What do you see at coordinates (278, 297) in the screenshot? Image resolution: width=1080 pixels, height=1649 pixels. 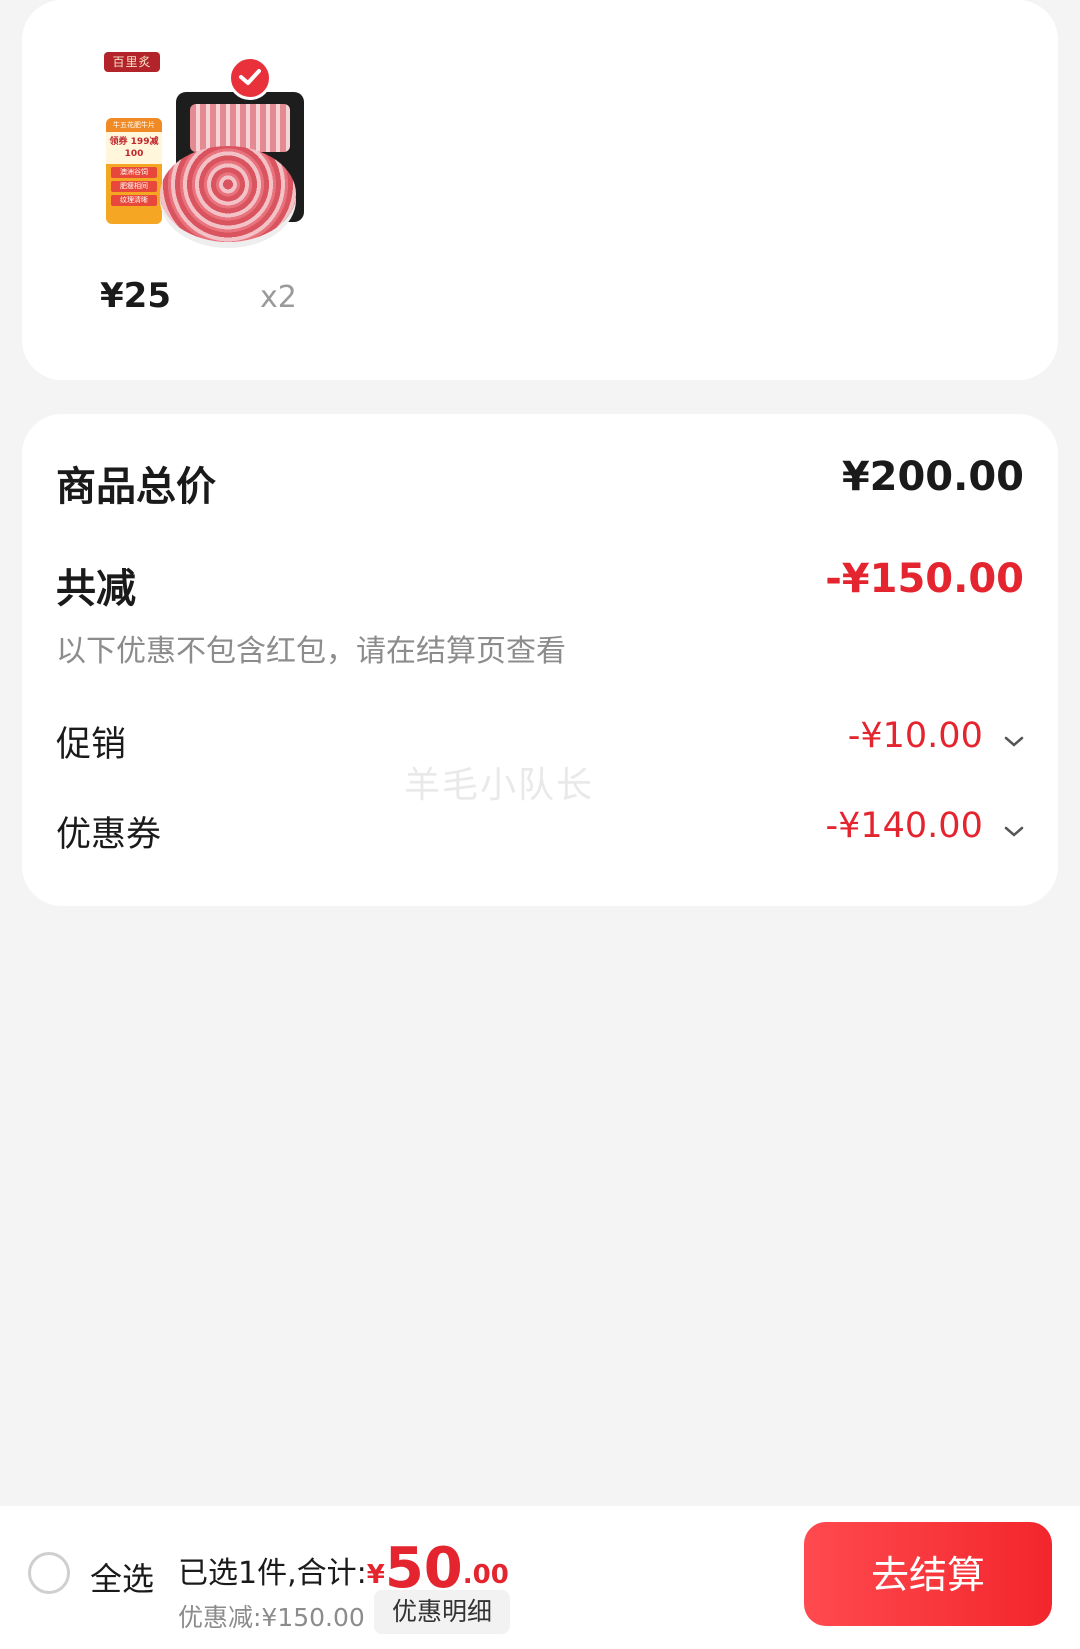 I see `product-quantity: x2` at bounding box center [278, 297].